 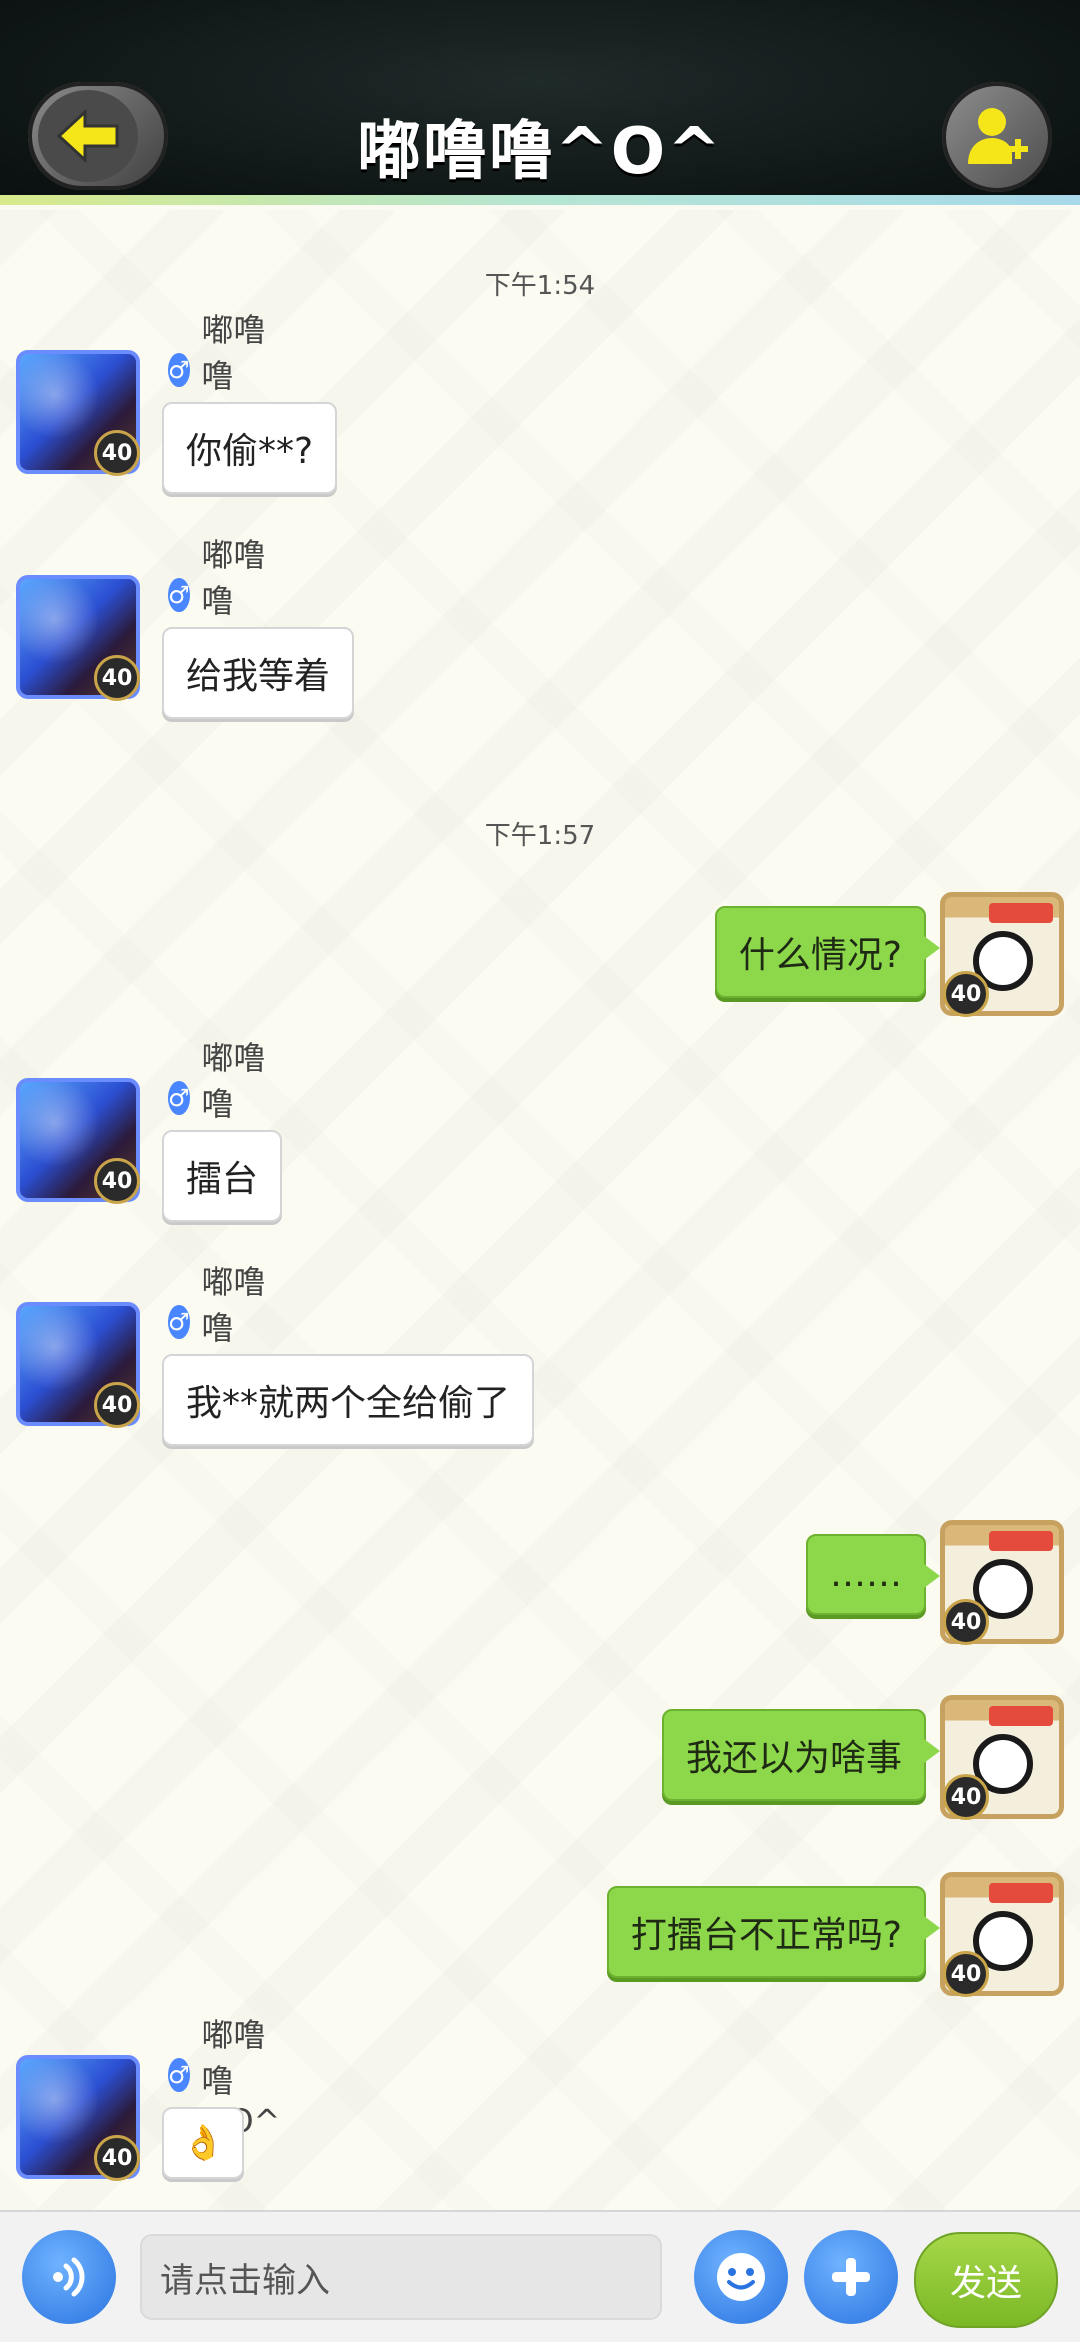 I want to click on message-bubble: 什么情况?, so click(x=827, y=952).